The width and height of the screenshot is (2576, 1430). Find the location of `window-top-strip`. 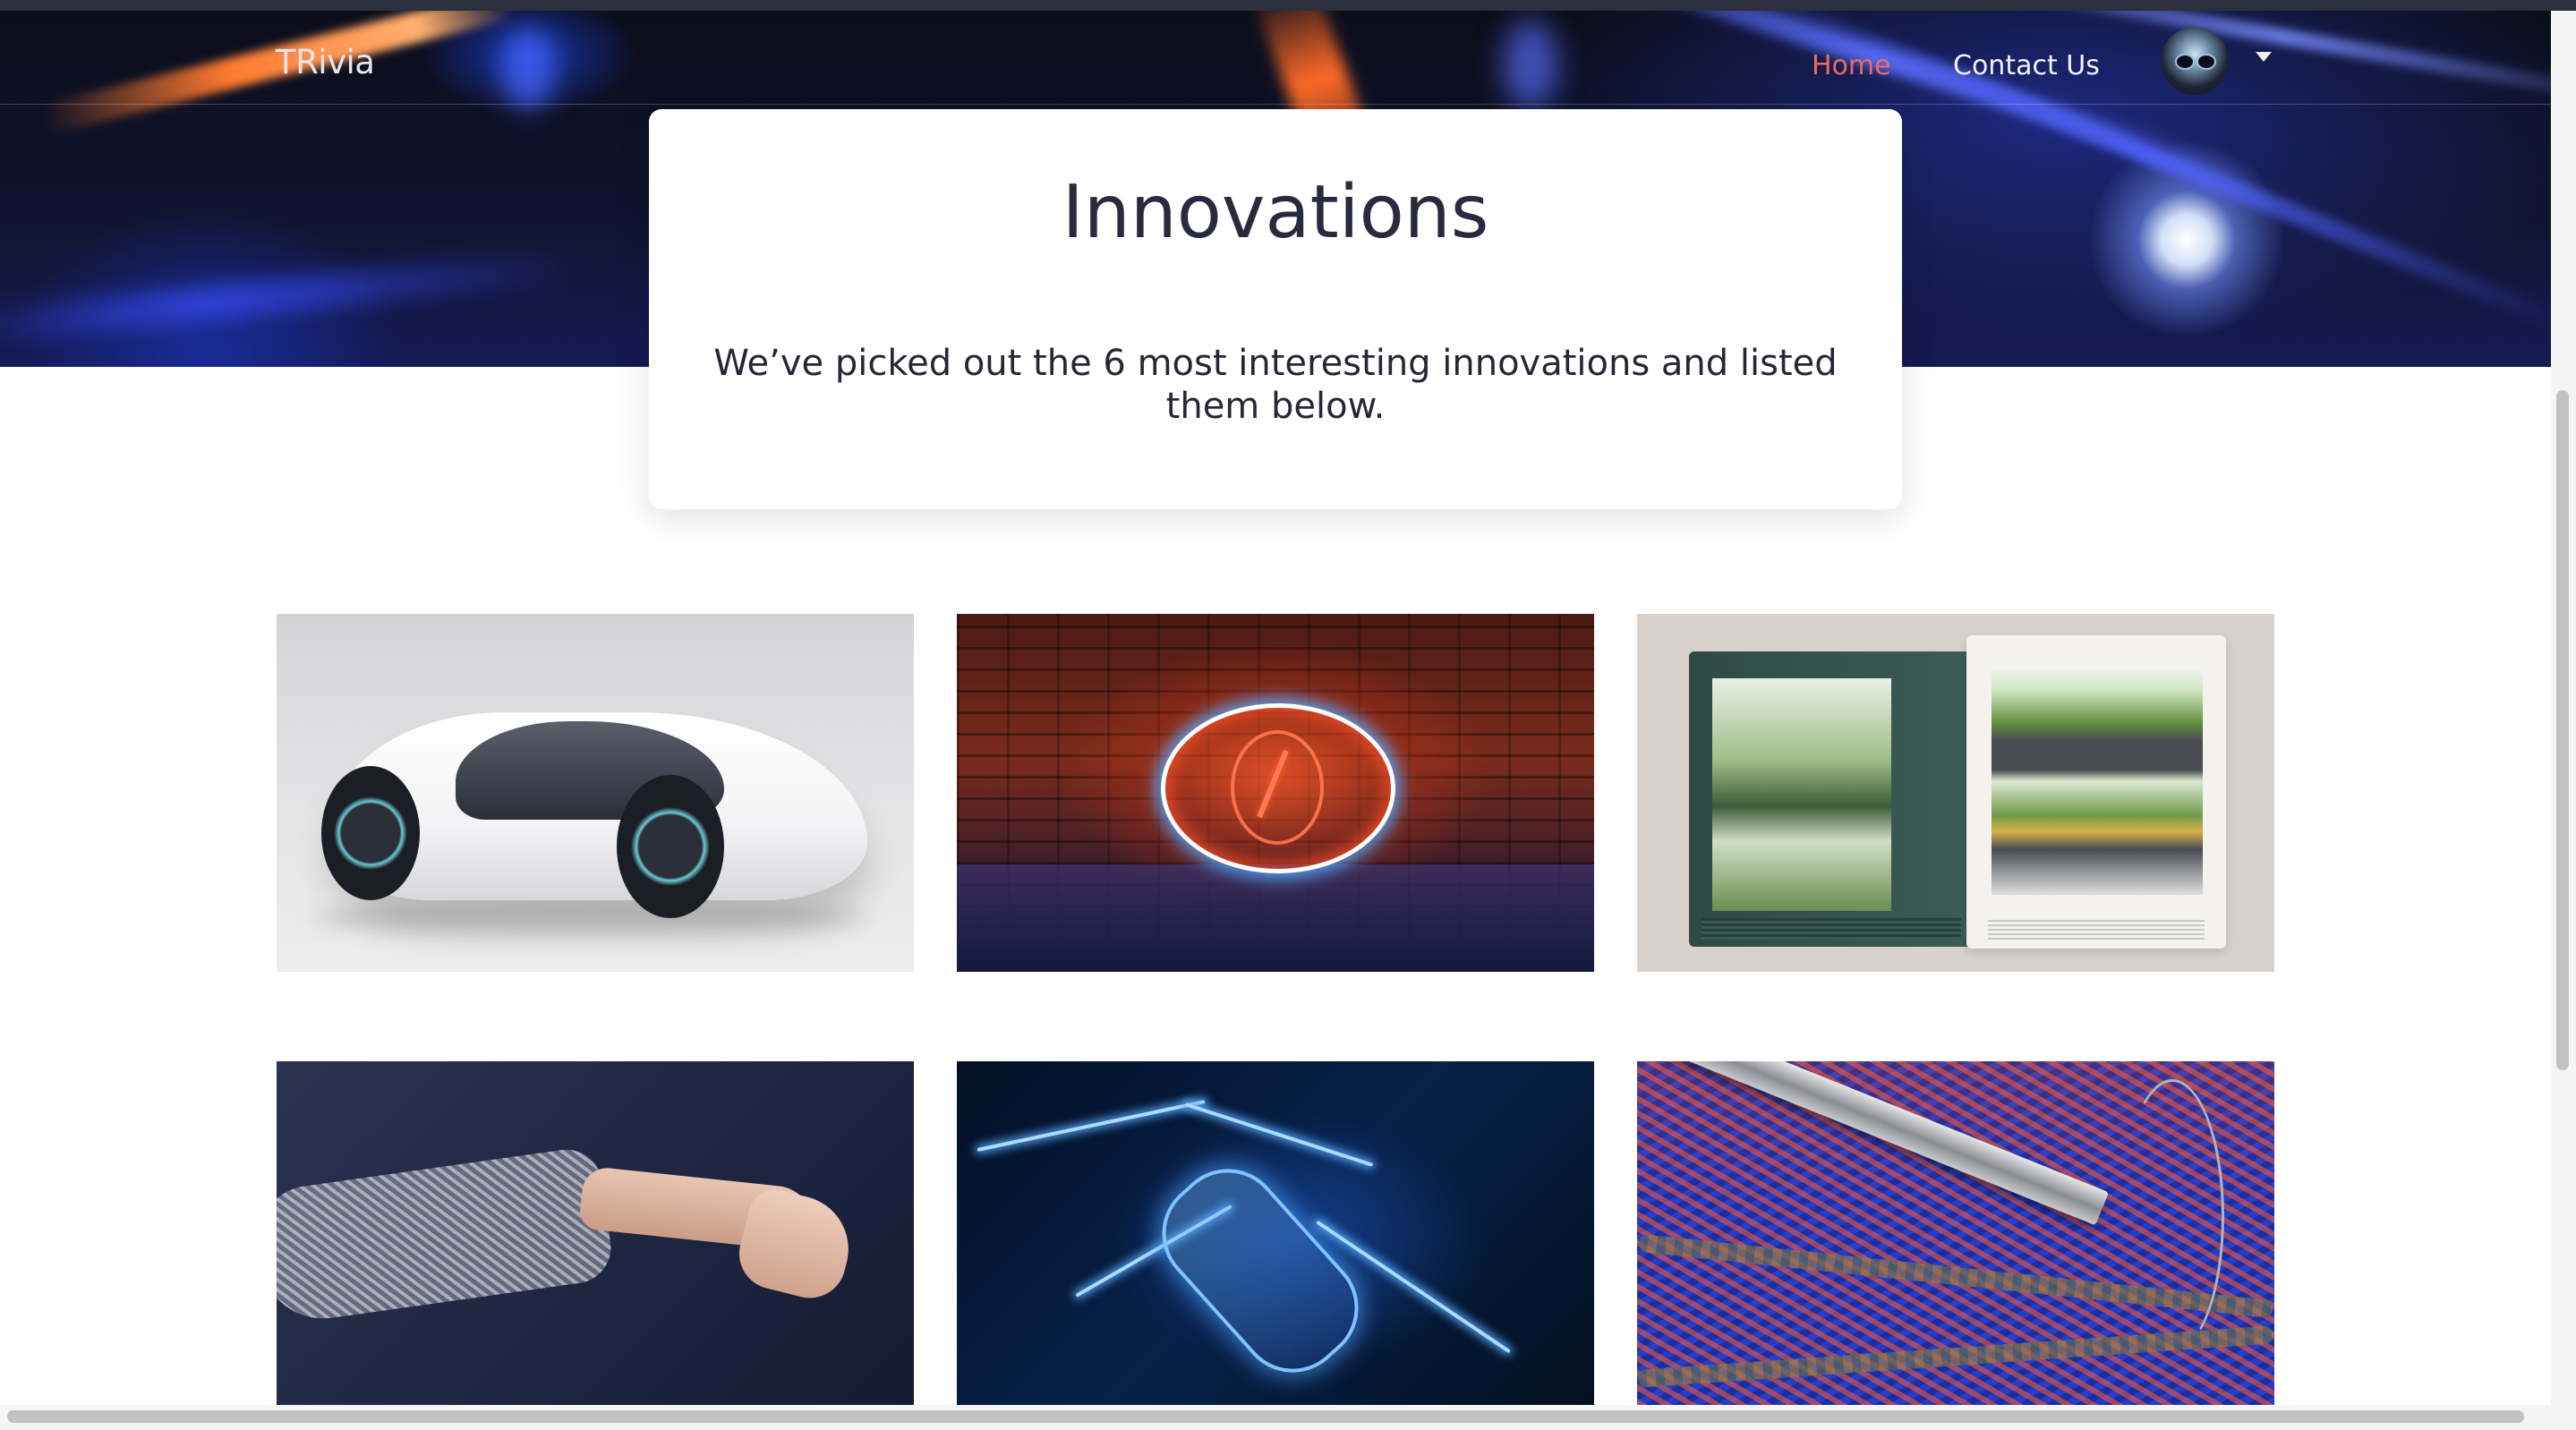

window-top-strip is located at coordinates (1288, 5).